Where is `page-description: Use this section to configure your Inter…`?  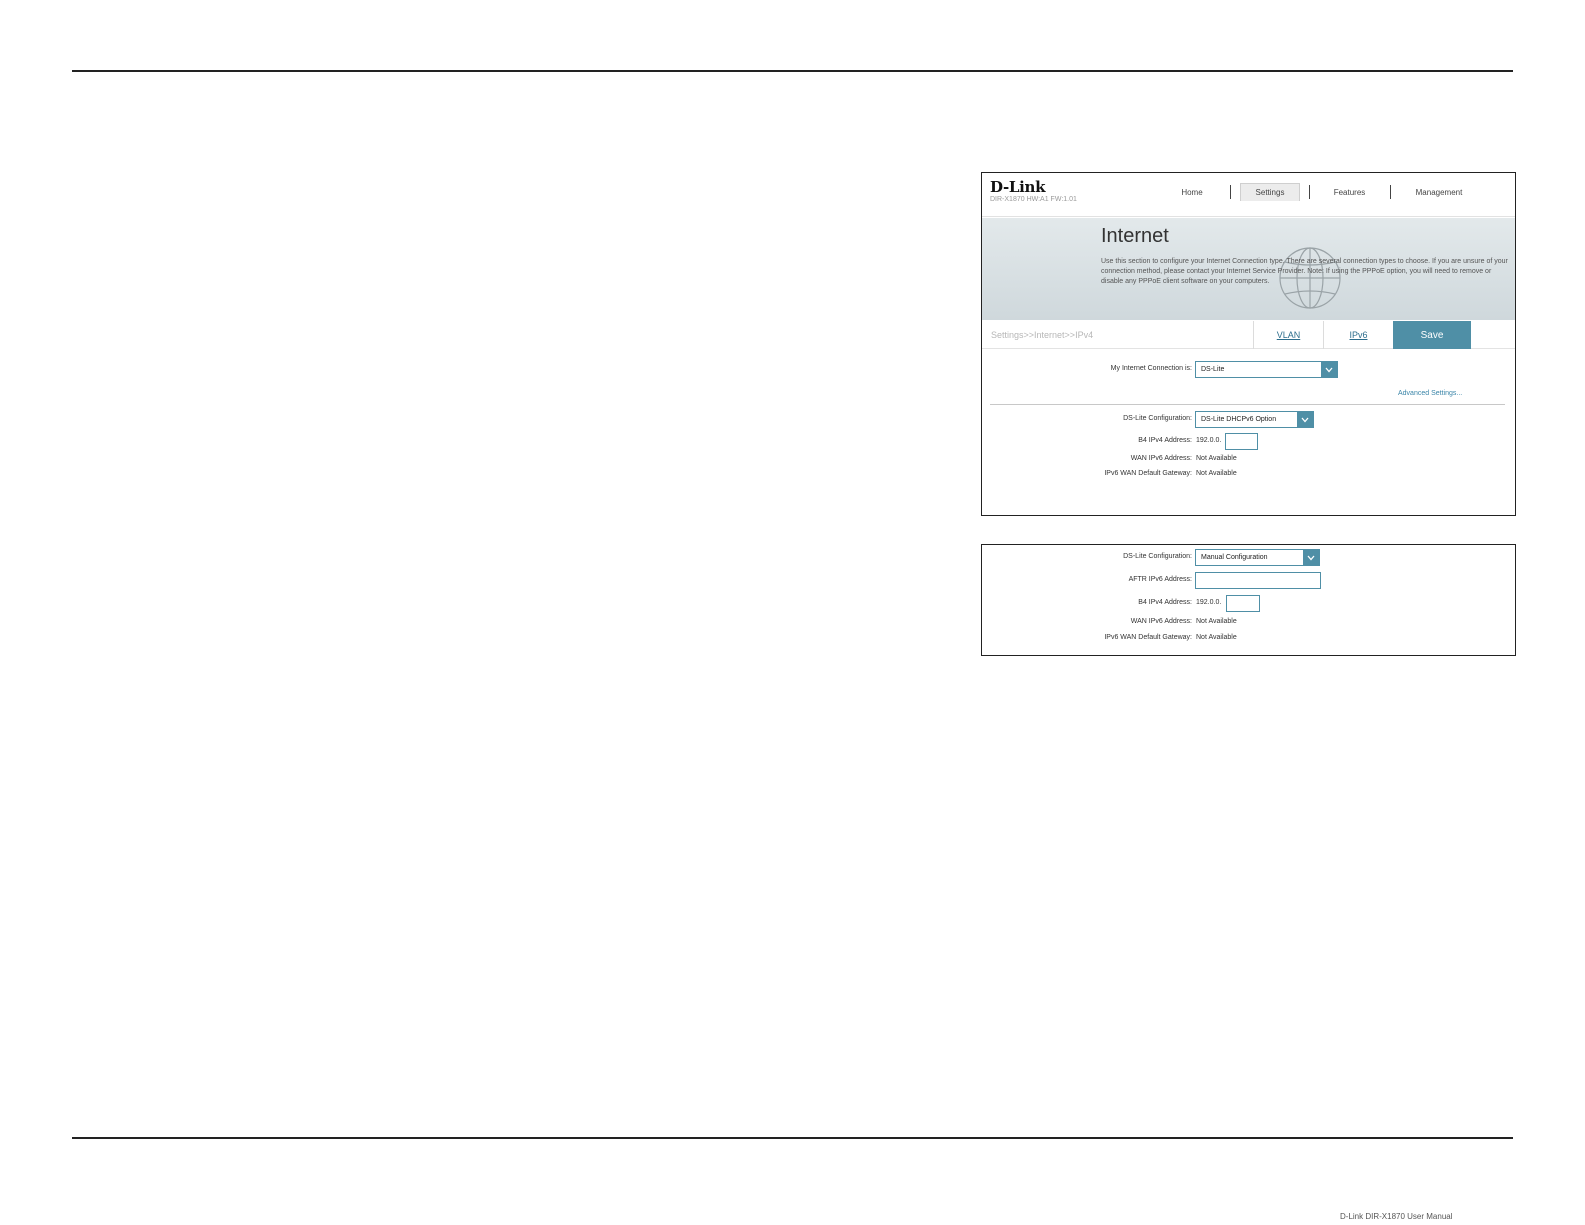
page-description: Use this section to configure your Inter… is located at coordinates (1304, 271).